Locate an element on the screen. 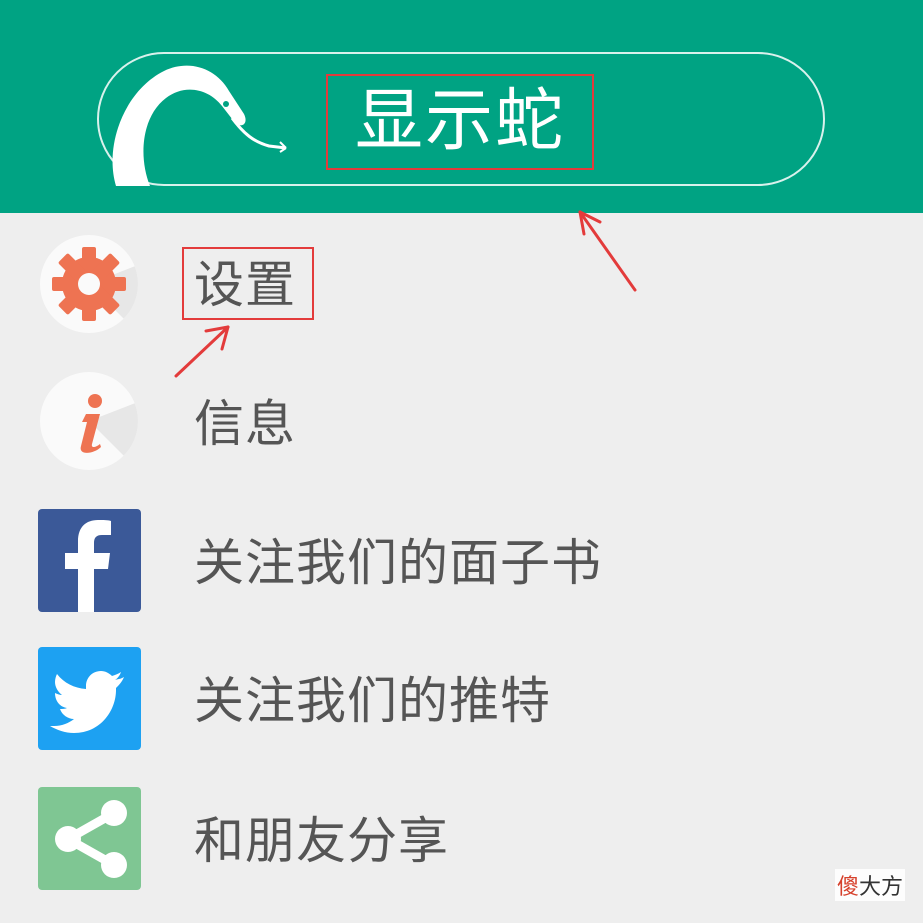  menu-item-facebook: 关注我们的面子书 is located at coordinates (461, 562).